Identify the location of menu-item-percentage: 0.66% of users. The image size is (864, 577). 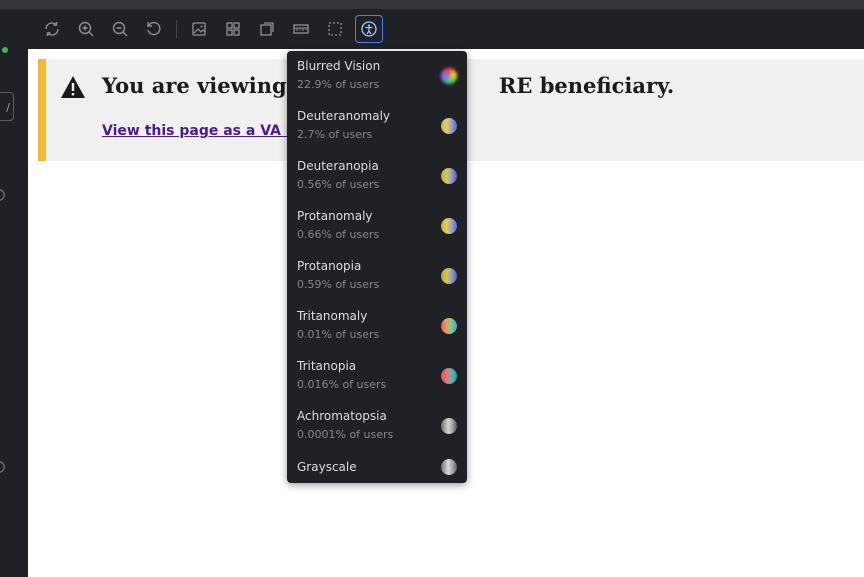
(338, 234).